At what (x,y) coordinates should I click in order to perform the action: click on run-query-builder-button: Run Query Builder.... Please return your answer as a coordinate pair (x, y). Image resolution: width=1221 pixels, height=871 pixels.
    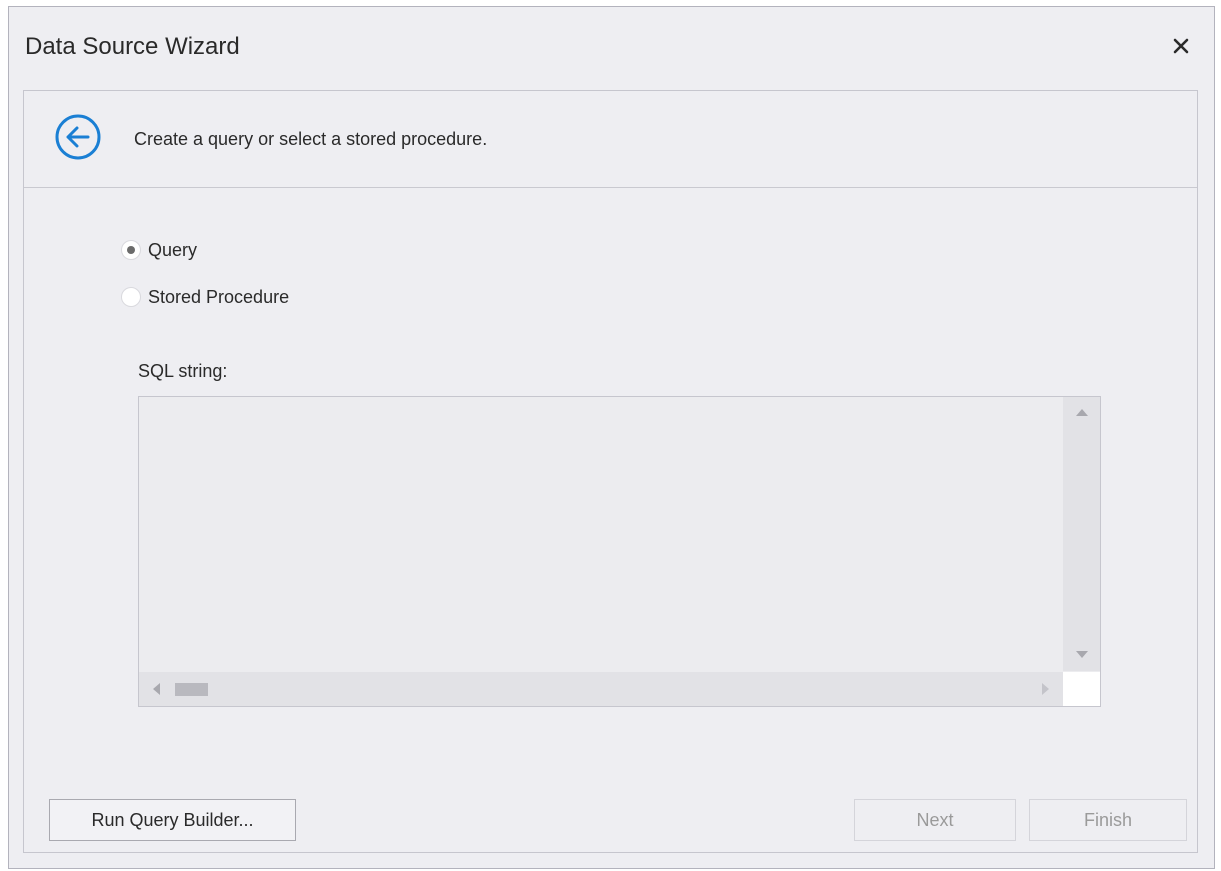
    Looking at the image, I should click on (172, 820).